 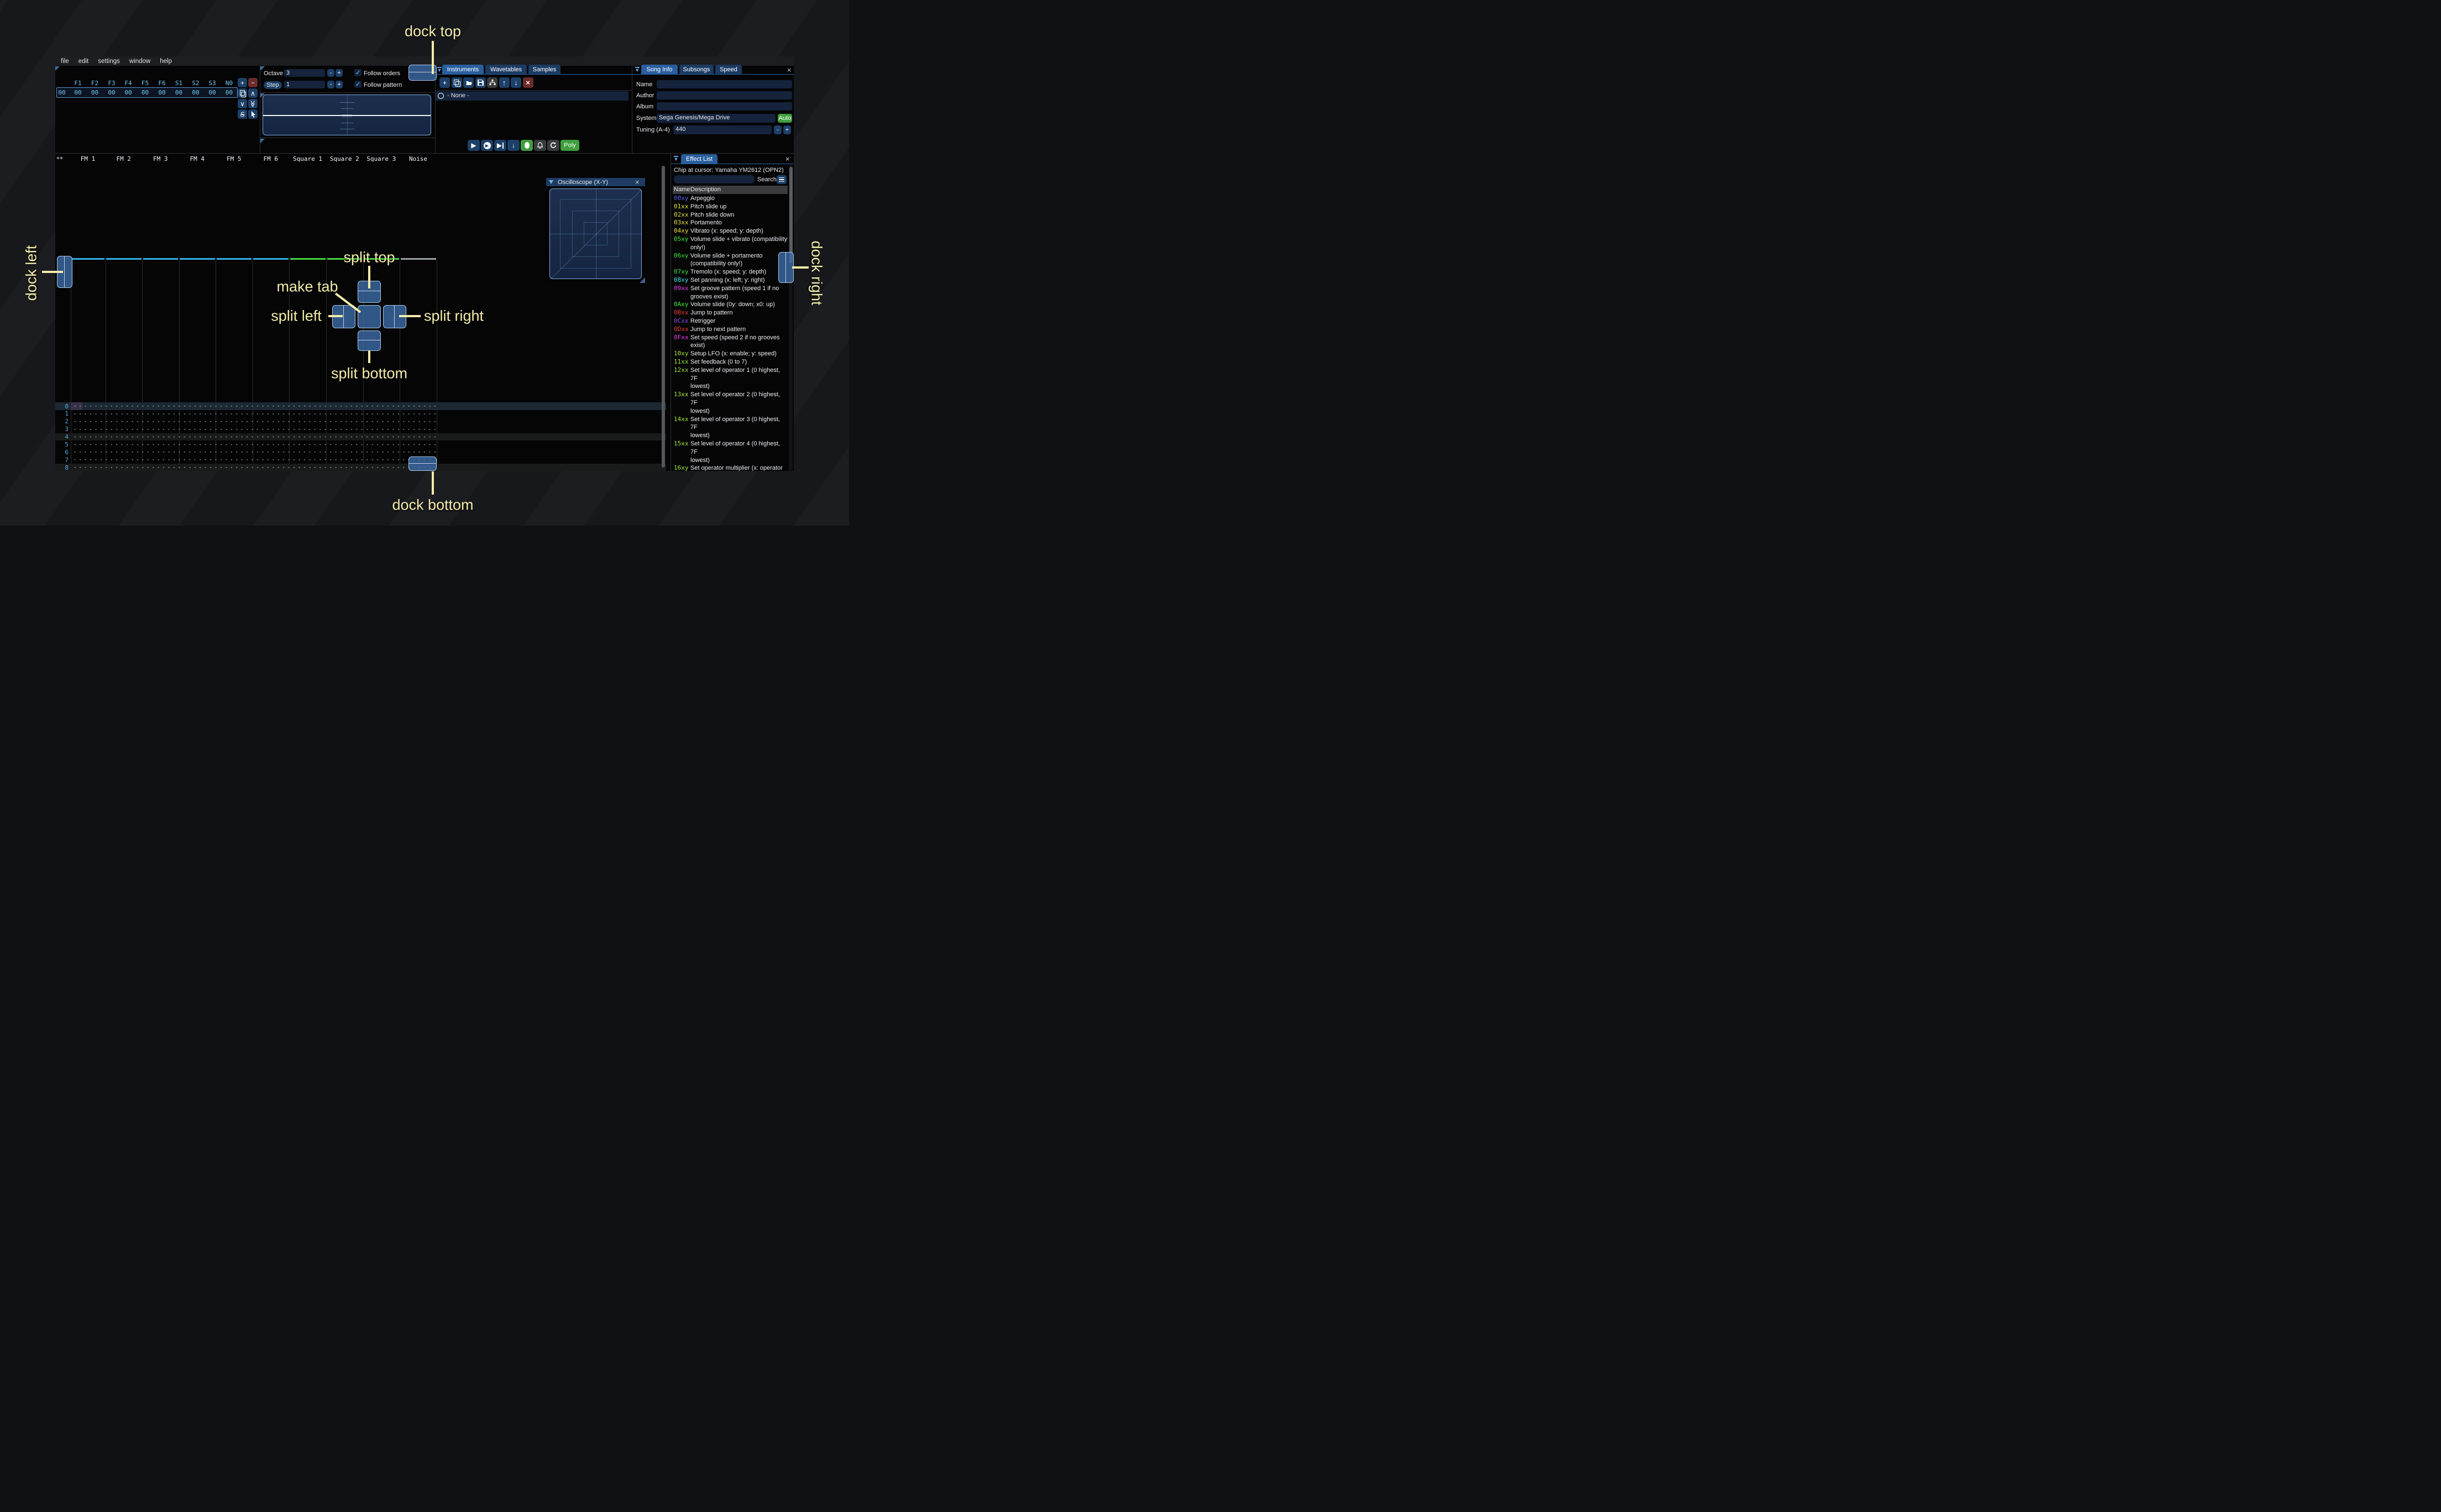 I want to click on add-order: +, so click(x=242, y=82).